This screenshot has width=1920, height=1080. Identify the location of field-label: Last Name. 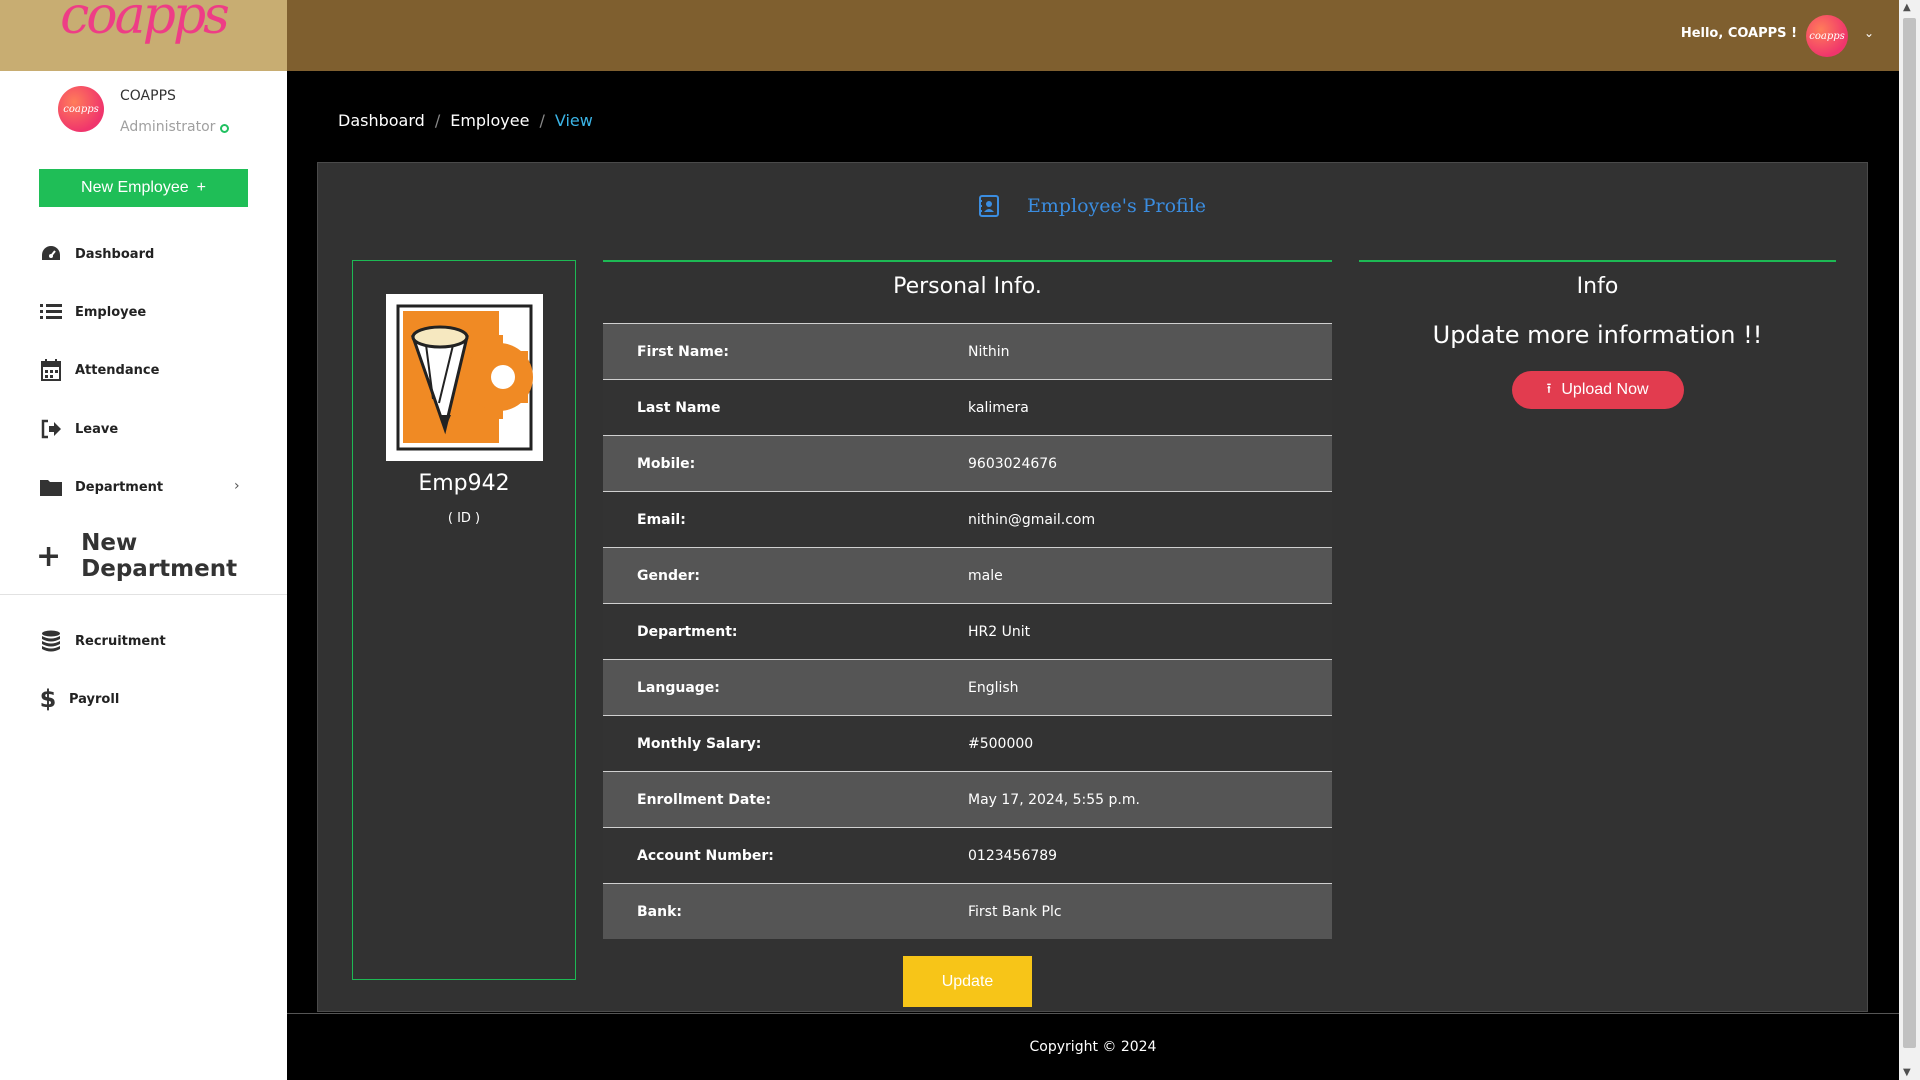
(679, 407).